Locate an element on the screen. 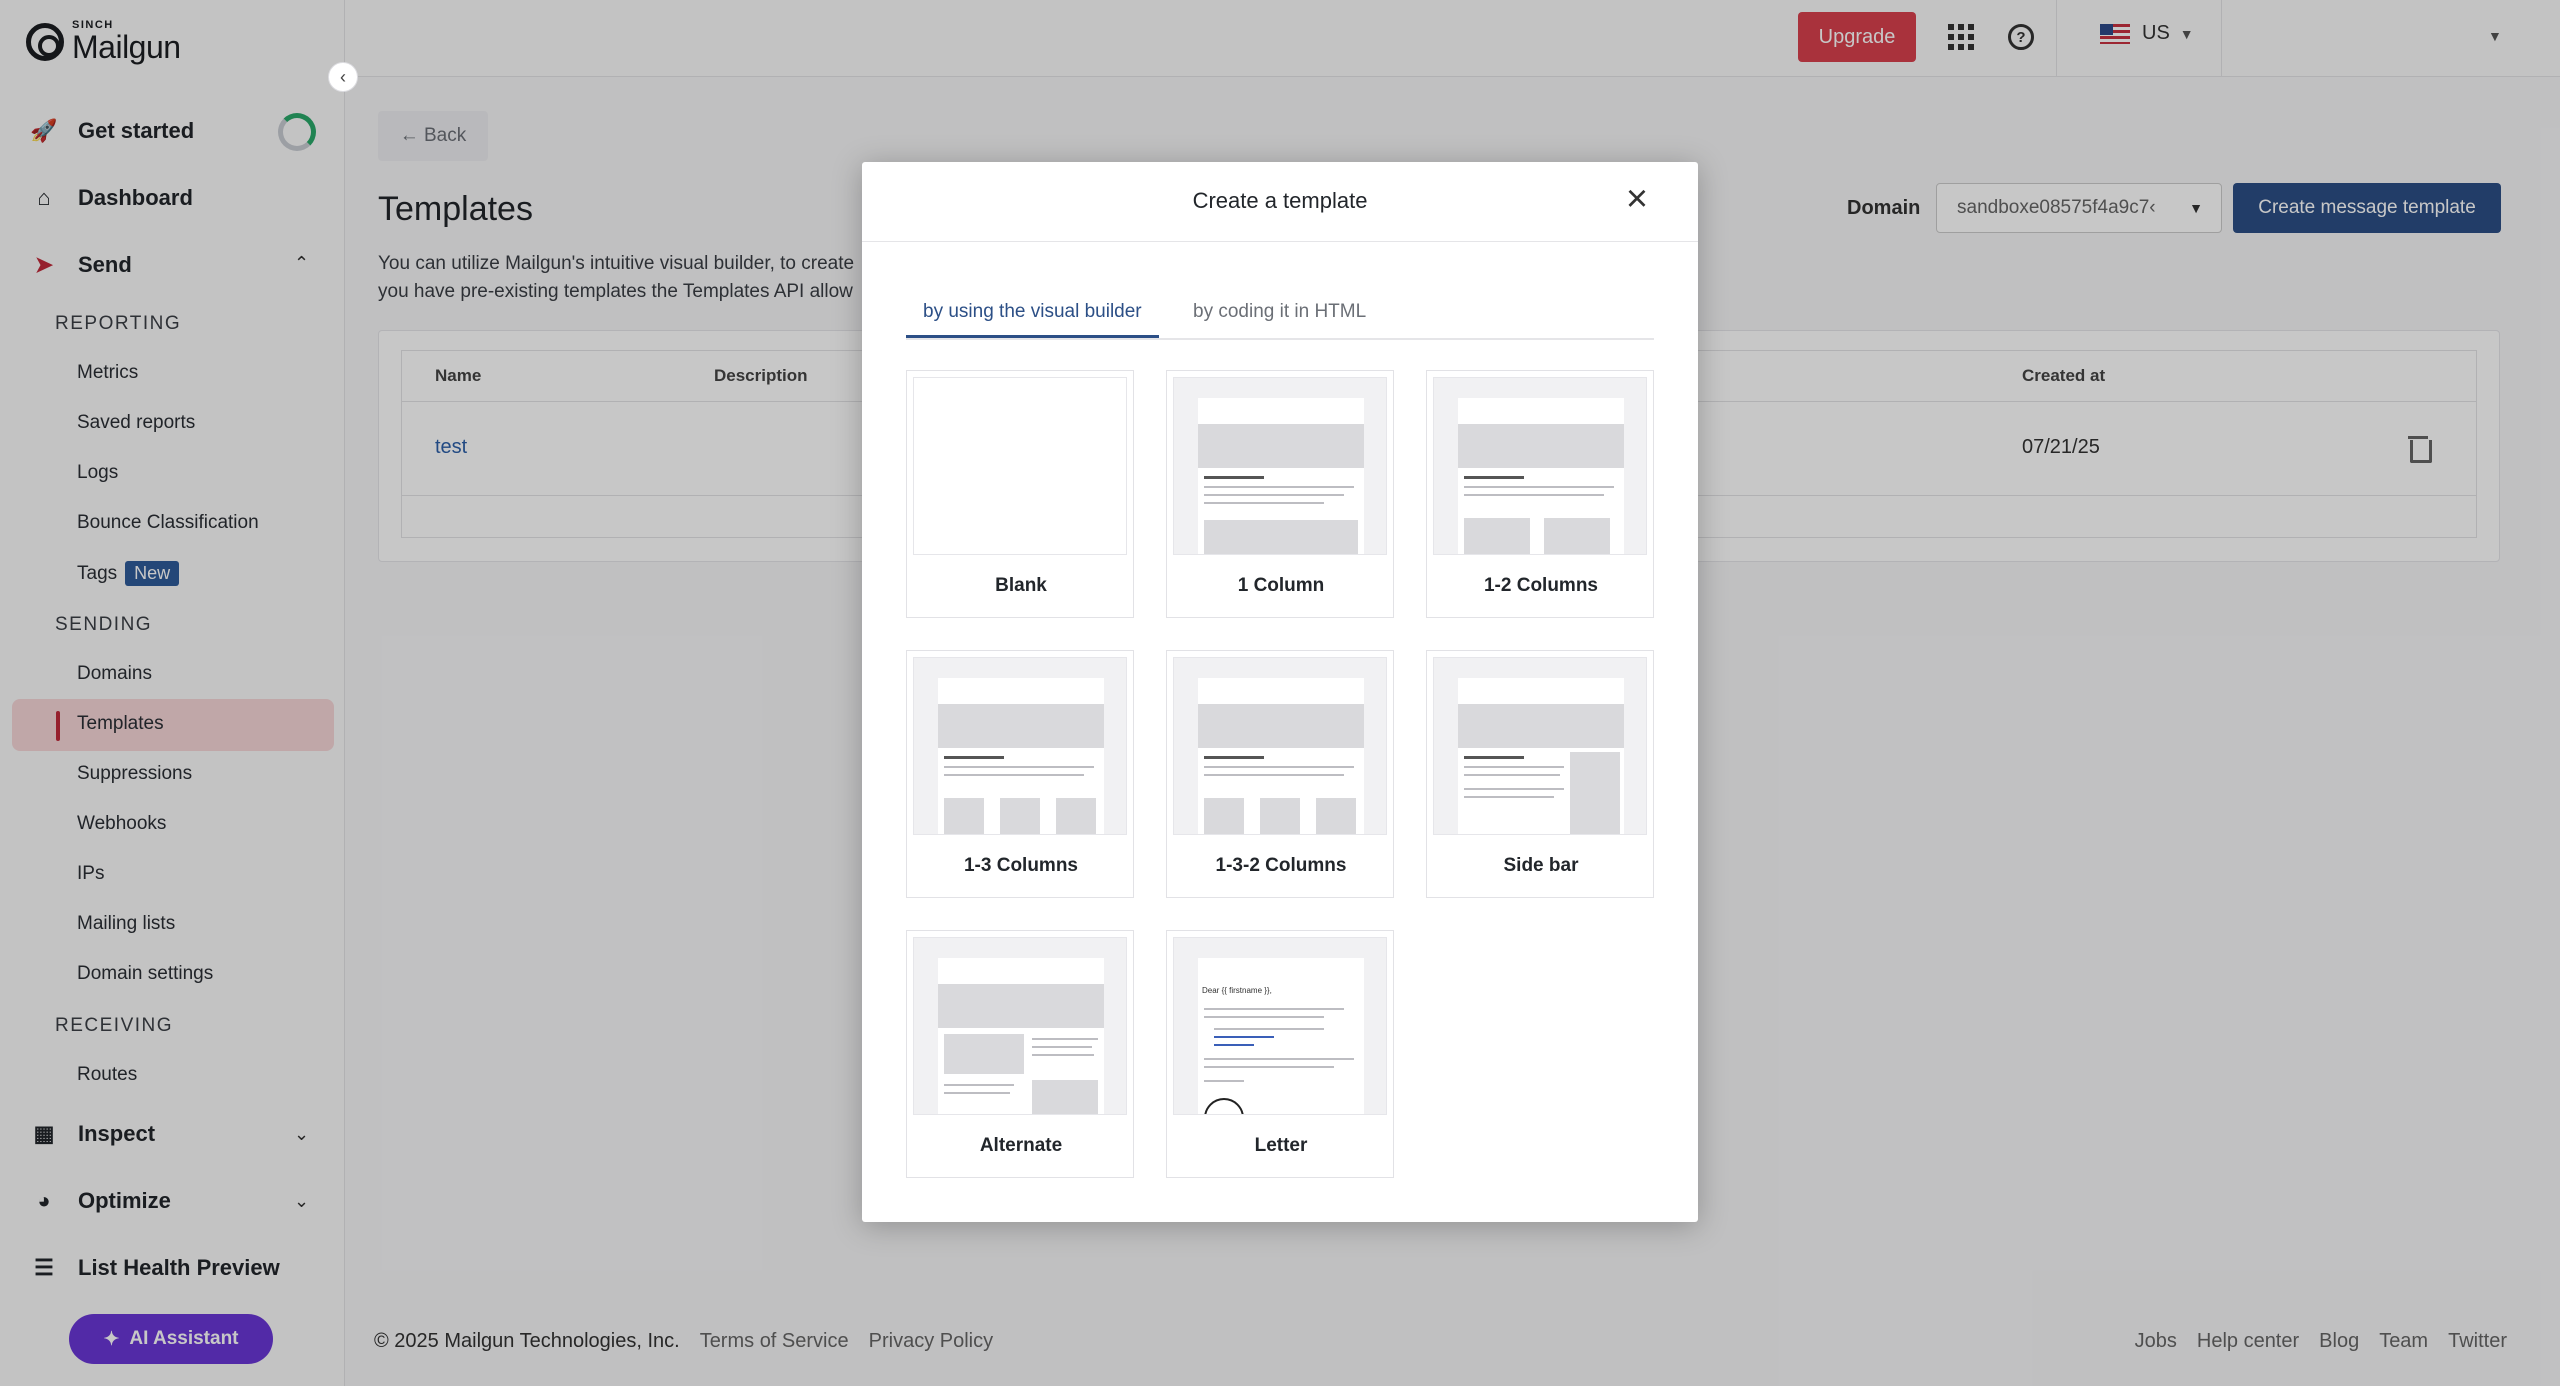  letter-greeting: Dear {{ firstname }}, is located at coordinates (1237, 990).